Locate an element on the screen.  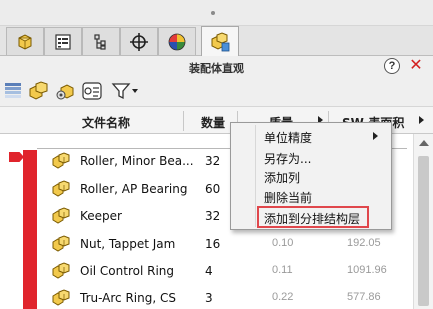
gradient-icon is located at coordinates (13, 90).